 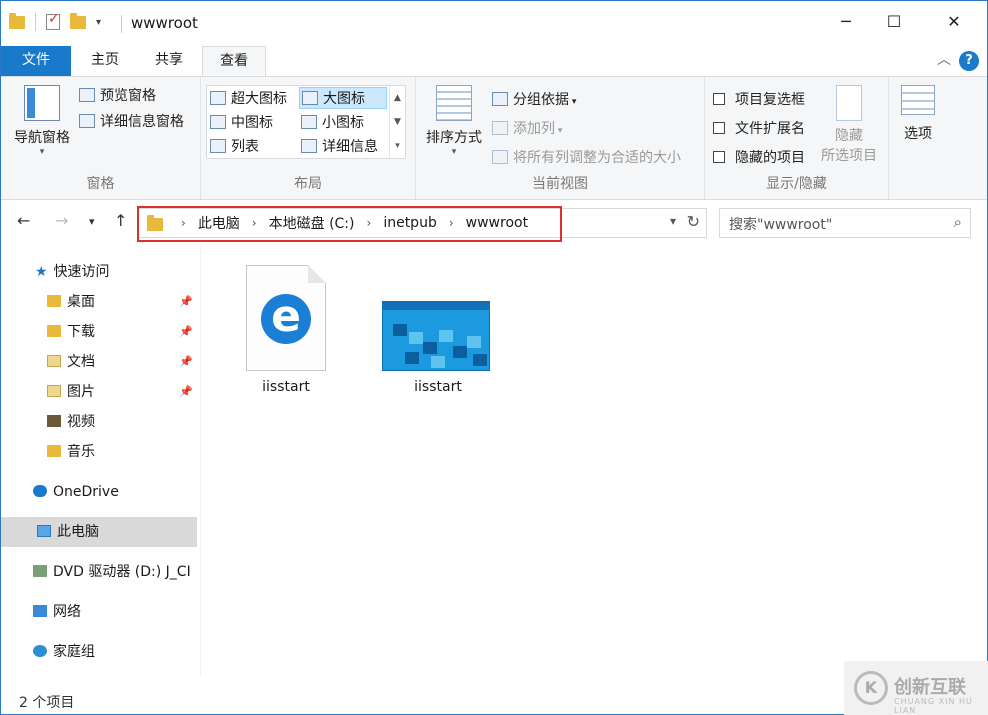 I want to click on sort-by-label: 排序方式, so click(x=454, y=138).